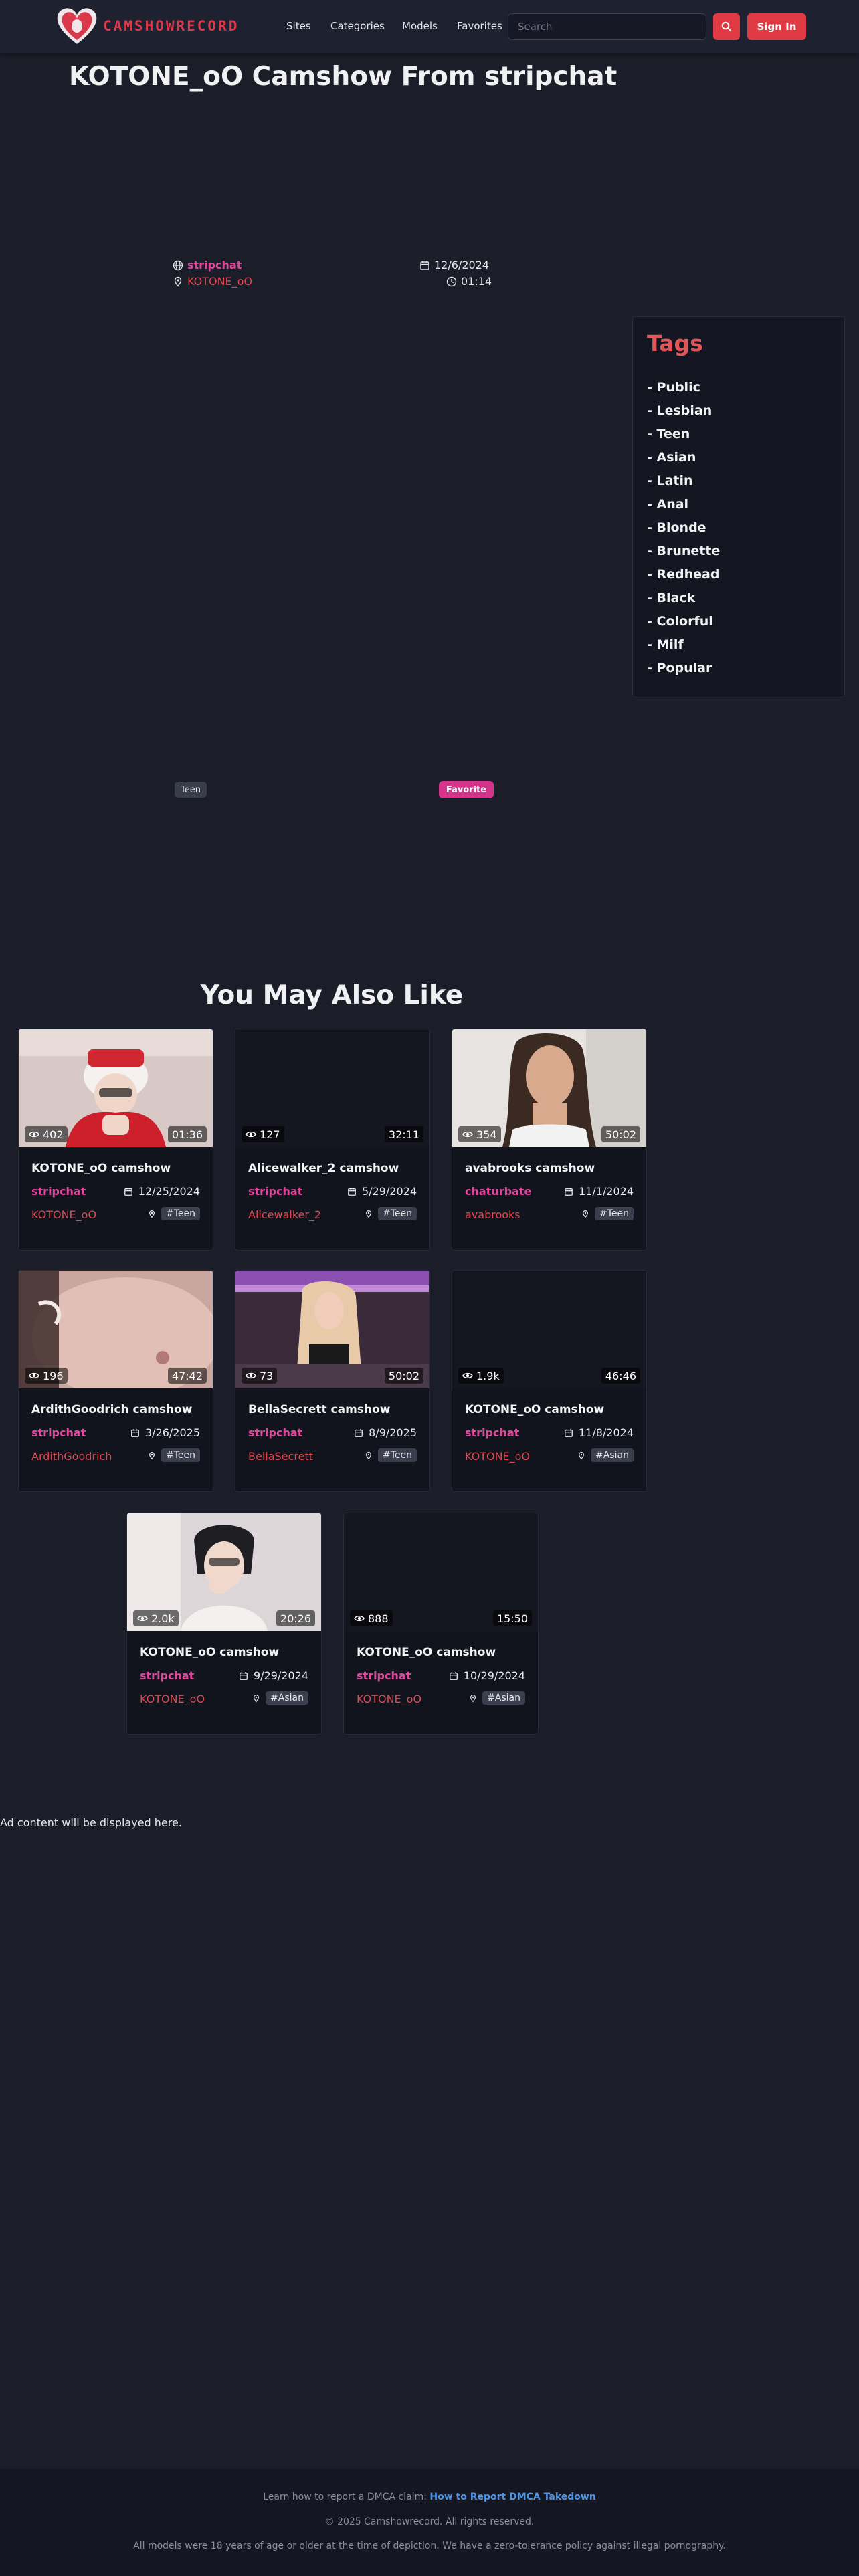  I want to click on tag-link: - Latin, so click(670, 480).